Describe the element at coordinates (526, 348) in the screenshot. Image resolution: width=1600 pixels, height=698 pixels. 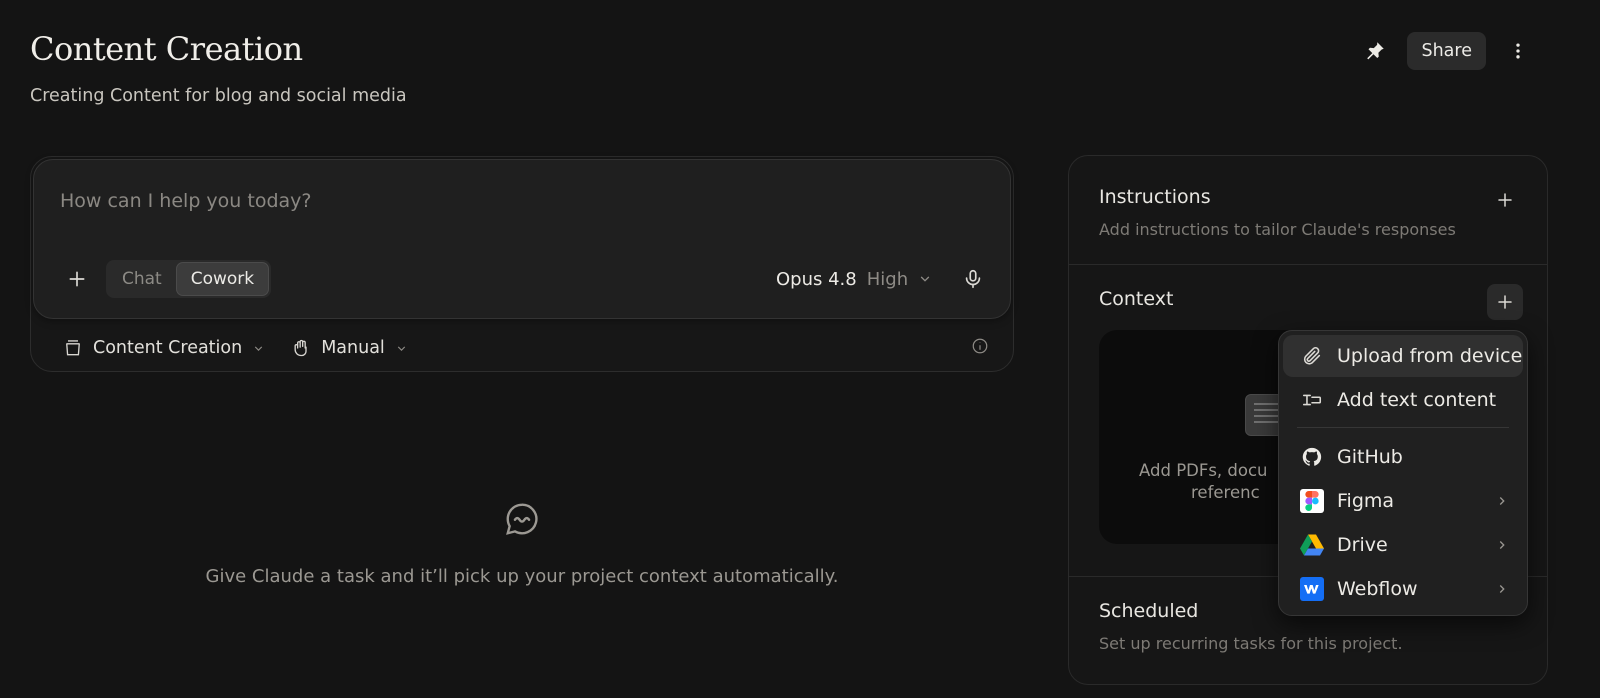
I see `composer-footer: Content Creation Manual` at that location.